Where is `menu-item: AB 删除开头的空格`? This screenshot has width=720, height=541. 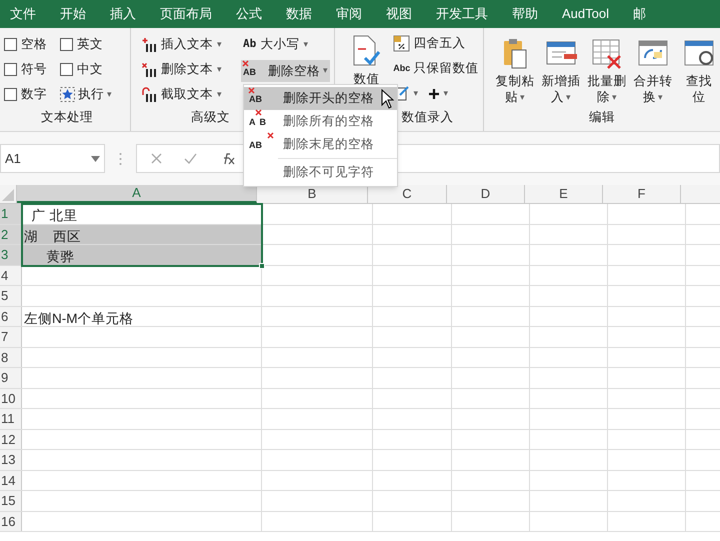
menu-item: AB 删除开头的空格 is located at coordinates (320, 98).